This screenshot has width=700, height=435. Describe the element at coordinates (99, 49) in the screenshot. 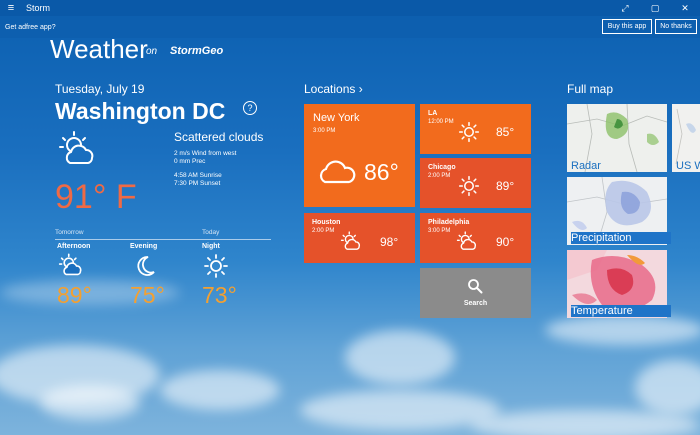

I see `page-title: Weather` at that location.